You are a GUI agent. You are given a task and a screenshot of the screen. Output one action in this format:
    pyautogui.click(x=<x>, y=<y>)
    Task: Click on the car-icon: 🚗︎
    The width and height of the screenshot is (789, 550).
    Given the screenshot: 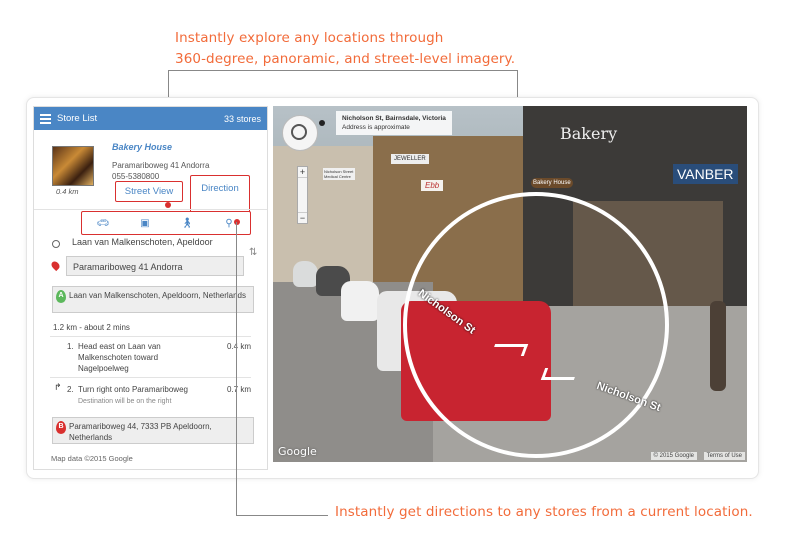 What is the action you would take?
    pyautogui.click(x=103, y=223)
    